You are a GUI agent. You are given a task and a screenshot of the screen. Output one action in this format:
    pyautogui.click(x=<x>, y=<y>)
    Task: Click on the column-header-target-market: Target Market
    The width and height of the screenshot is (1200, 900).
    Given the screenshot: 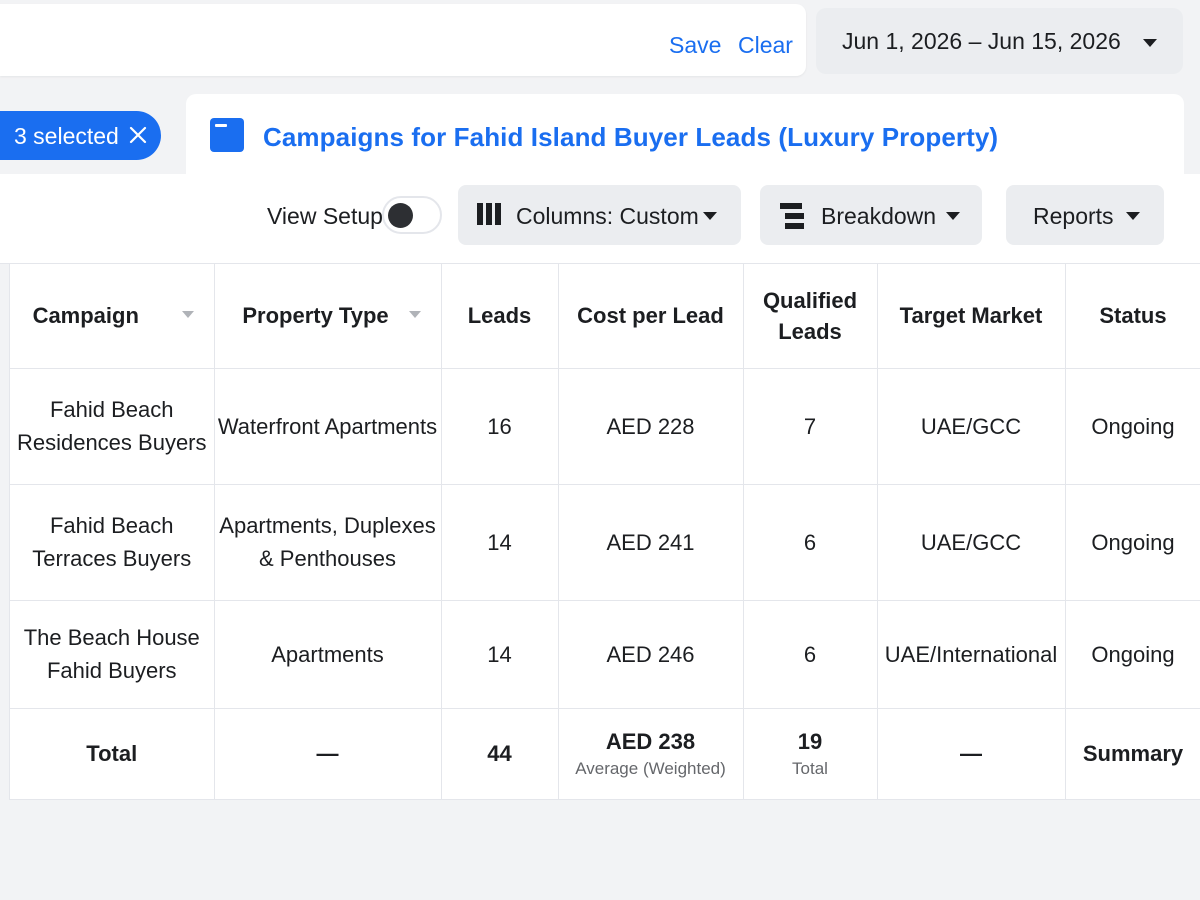 What is the action you would take?
    pyautogui.click(x=971, y=316)
    